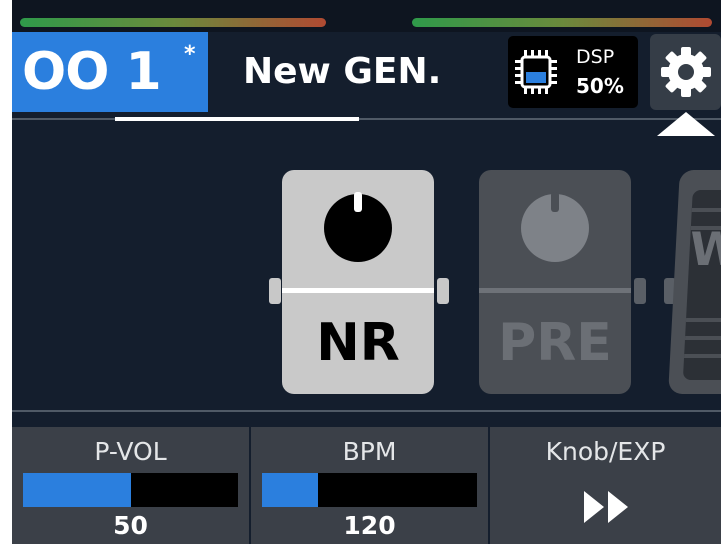 The width and height of the screenshot is (721, 544). I want to click on param-label: BPM, so click(369, 451).